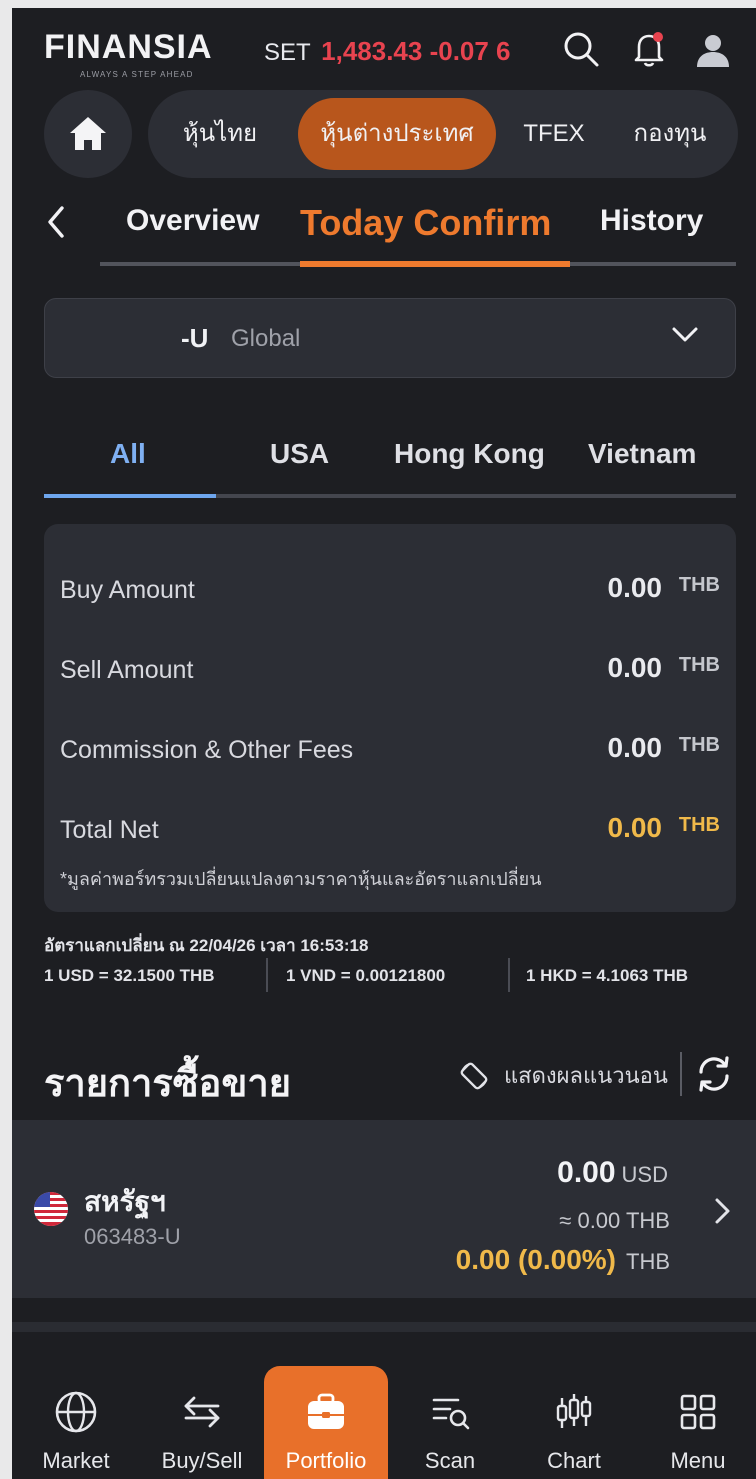  What do you see at coordinates (76, 1460) in the screenshot?
I see `nav-label: Market` at bounding box center [76, 1460].